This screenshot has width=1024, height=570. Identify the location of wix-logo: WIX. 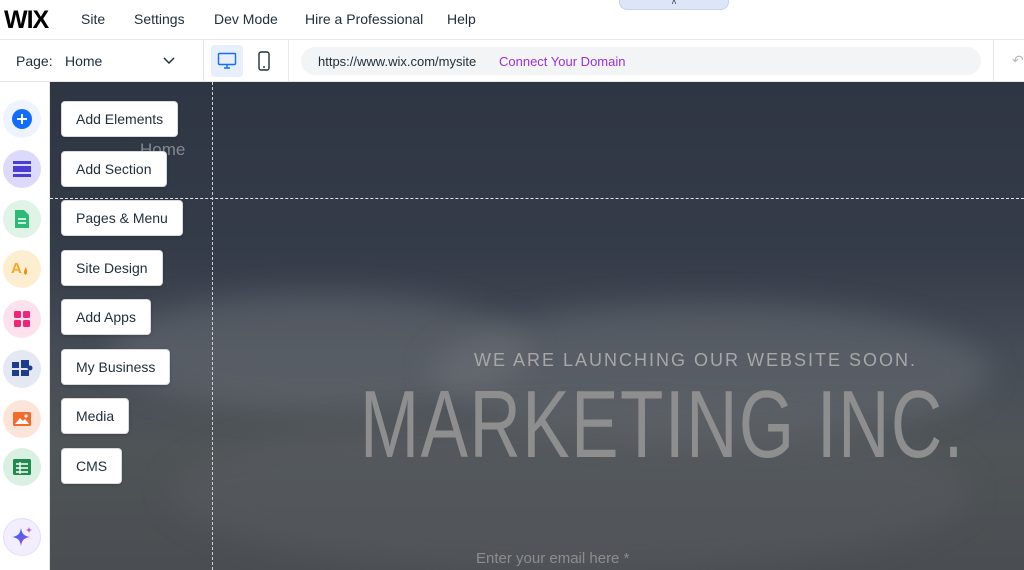
(26, 20).